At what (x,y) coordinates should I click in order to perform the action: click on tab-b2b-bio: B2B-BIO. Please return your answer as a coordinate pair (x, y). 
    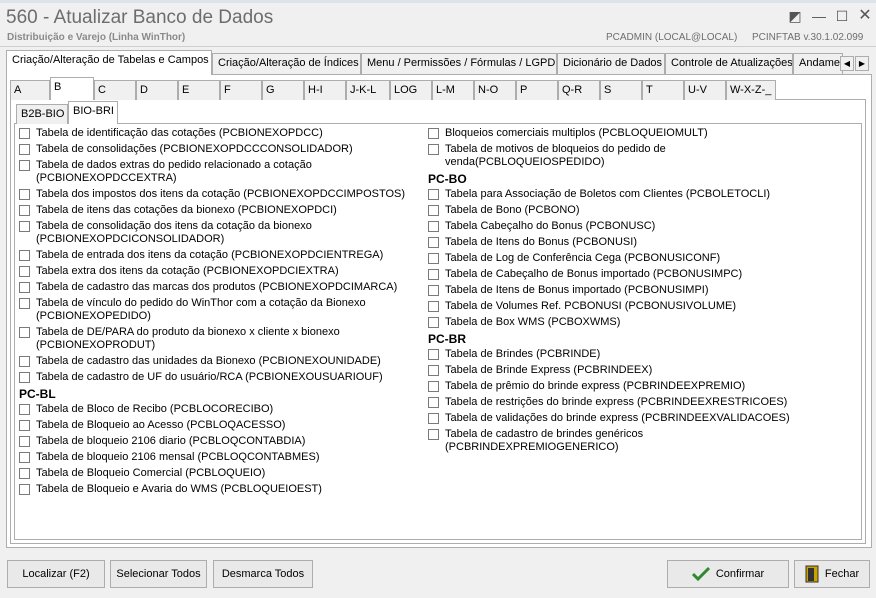
    Looking at the image, I should click on (42, 114).